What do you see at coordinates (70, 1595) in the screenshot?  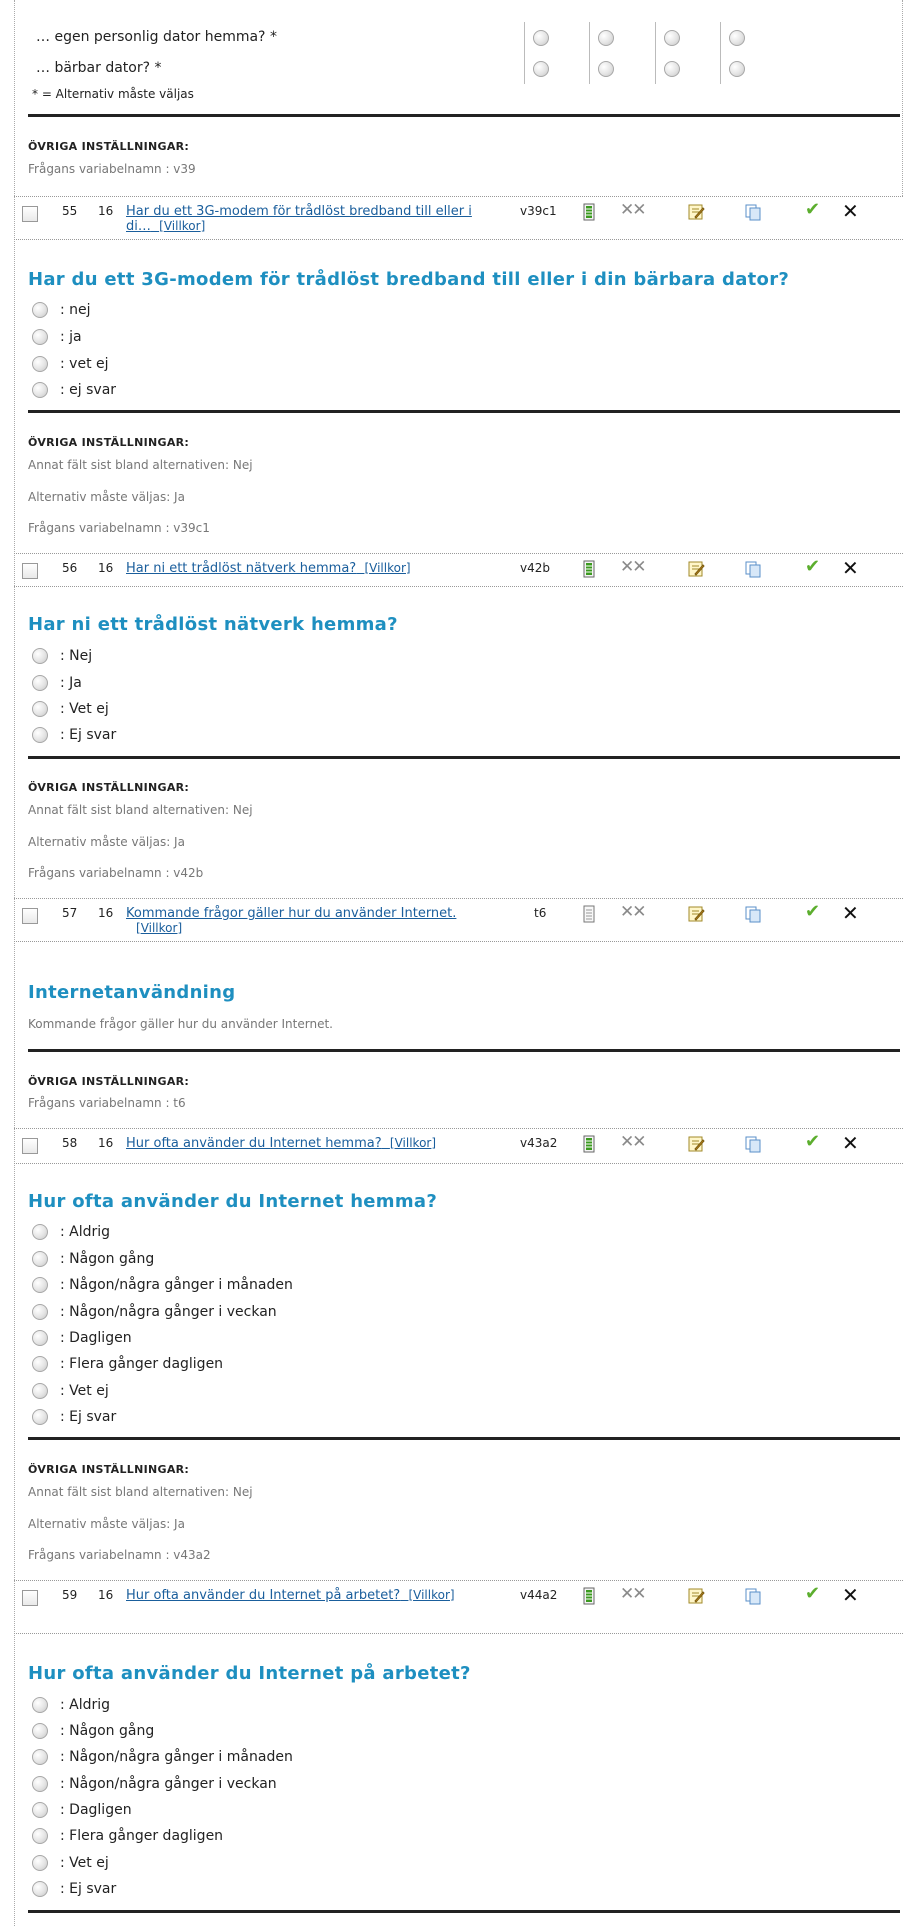 I see `question-number: 59` at bounding box center [70, 1595].